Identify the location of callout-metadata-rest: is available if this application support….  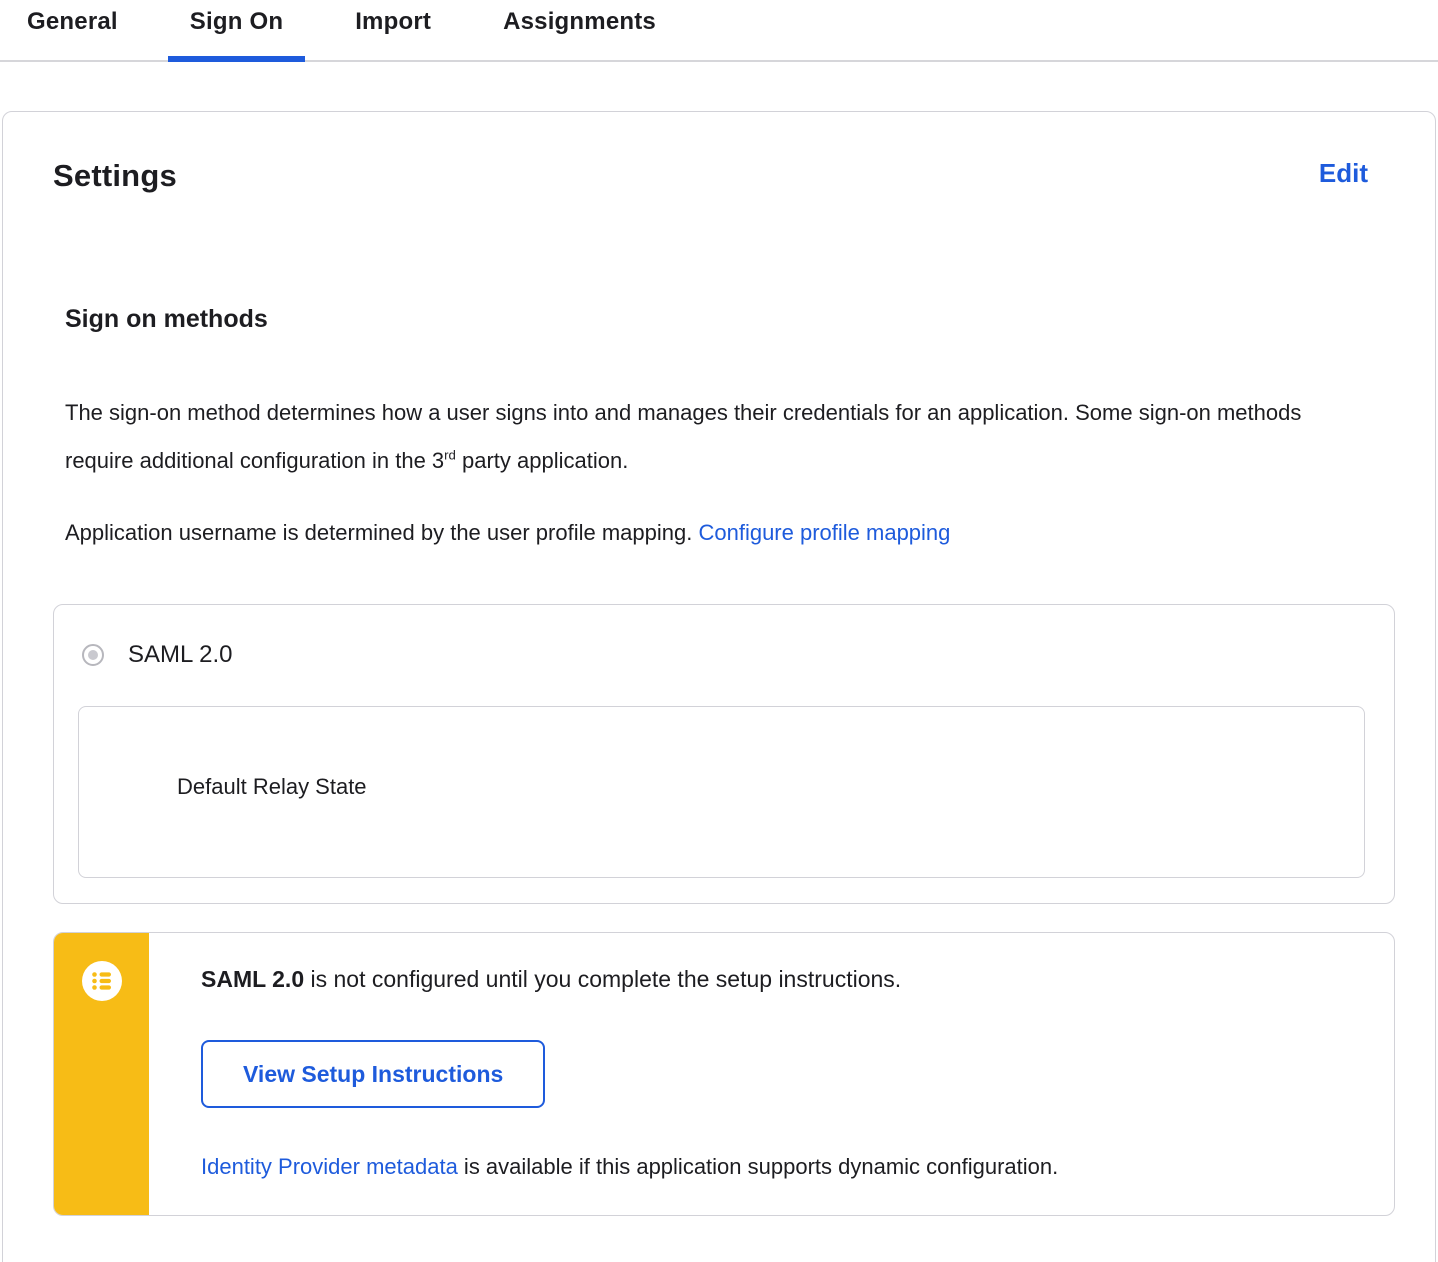
(758, 1166).